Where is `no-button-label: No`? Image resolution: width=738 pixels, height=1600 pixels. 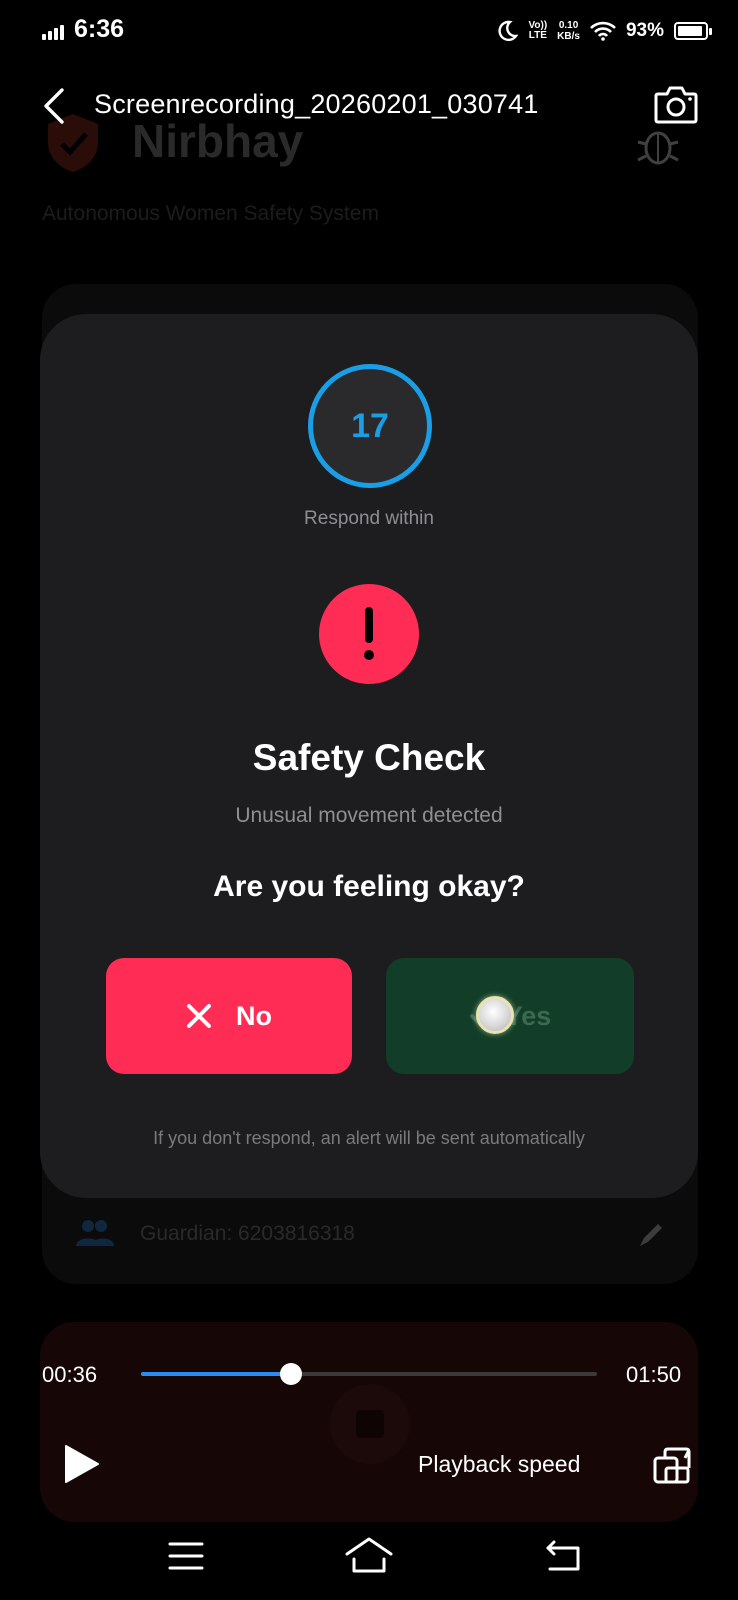
no-button-label: No is located at coordinates (254, 1015).